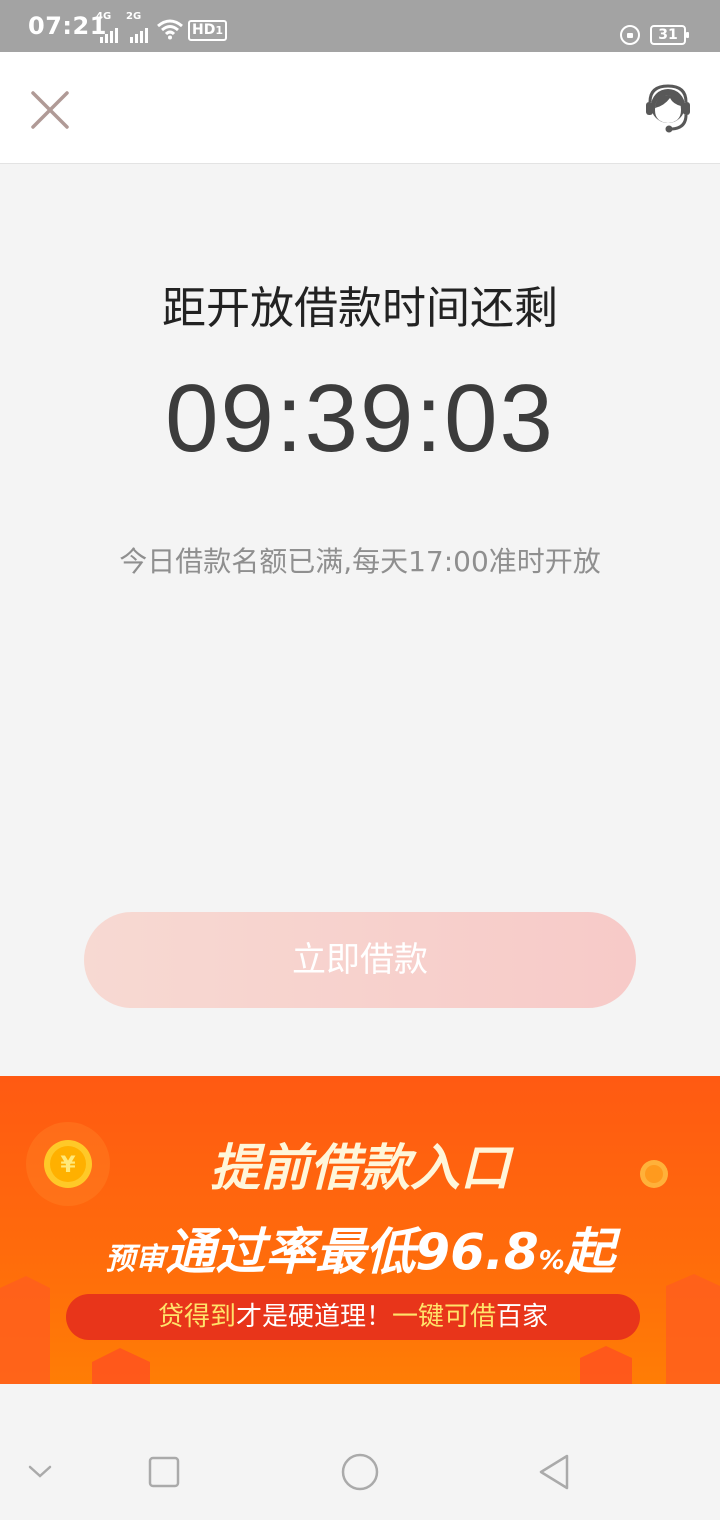 The width and height of the screenshot is (720, 1520). I want to click on content-bottom, so click(360, 1402).